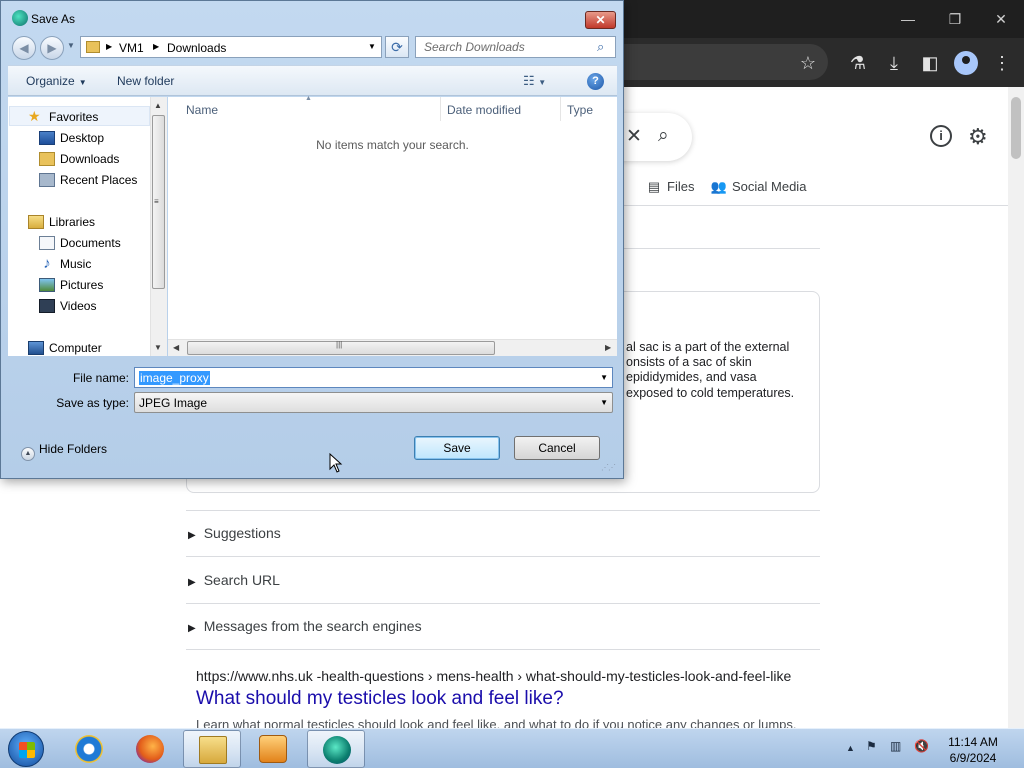  What do you see at coordinates (131, 48) in the screenshot?
I see `breadcrumb-vm1: VM1` at bounding box center [131, 48].